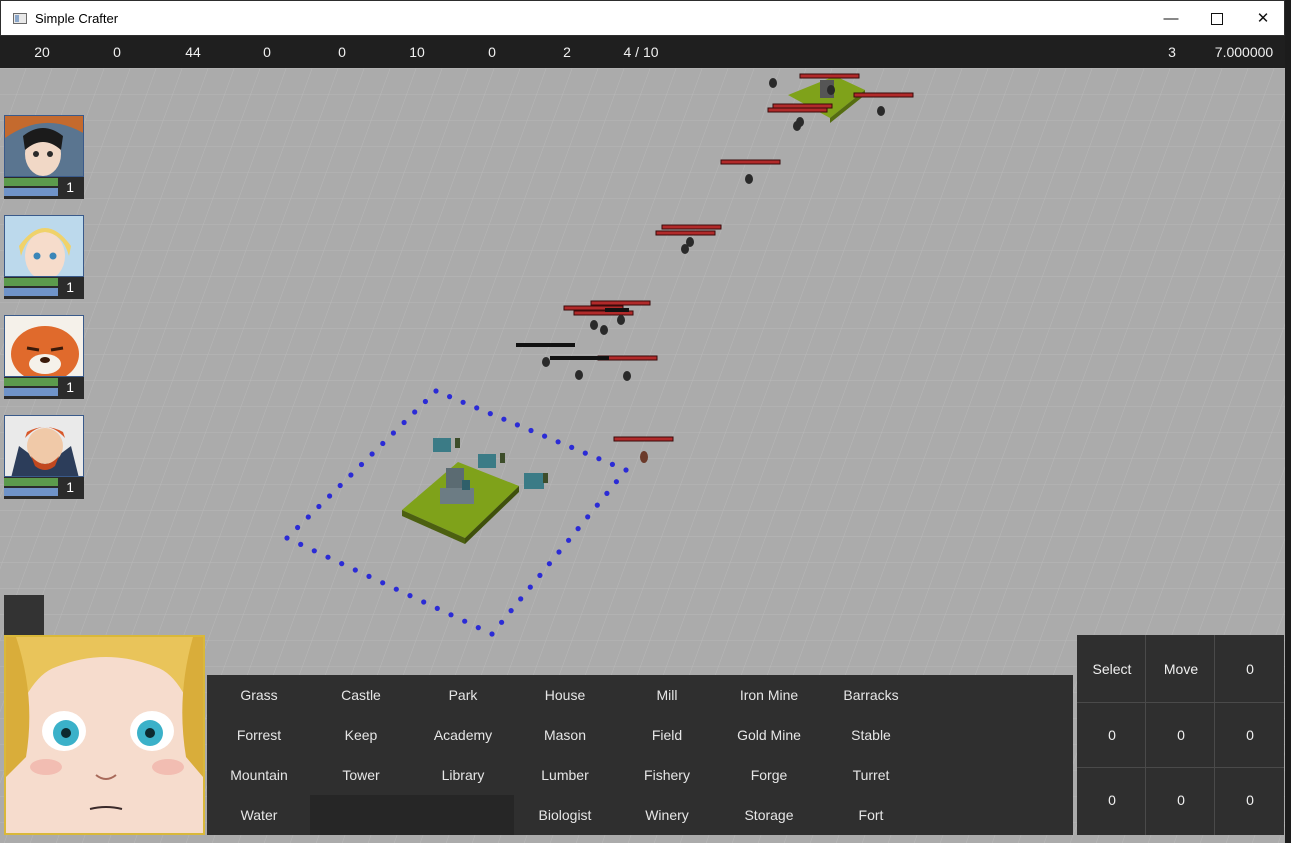  Describe the element at coordinates (259, 735) in the screenshot. I see `build-button: Forrest` at that location.